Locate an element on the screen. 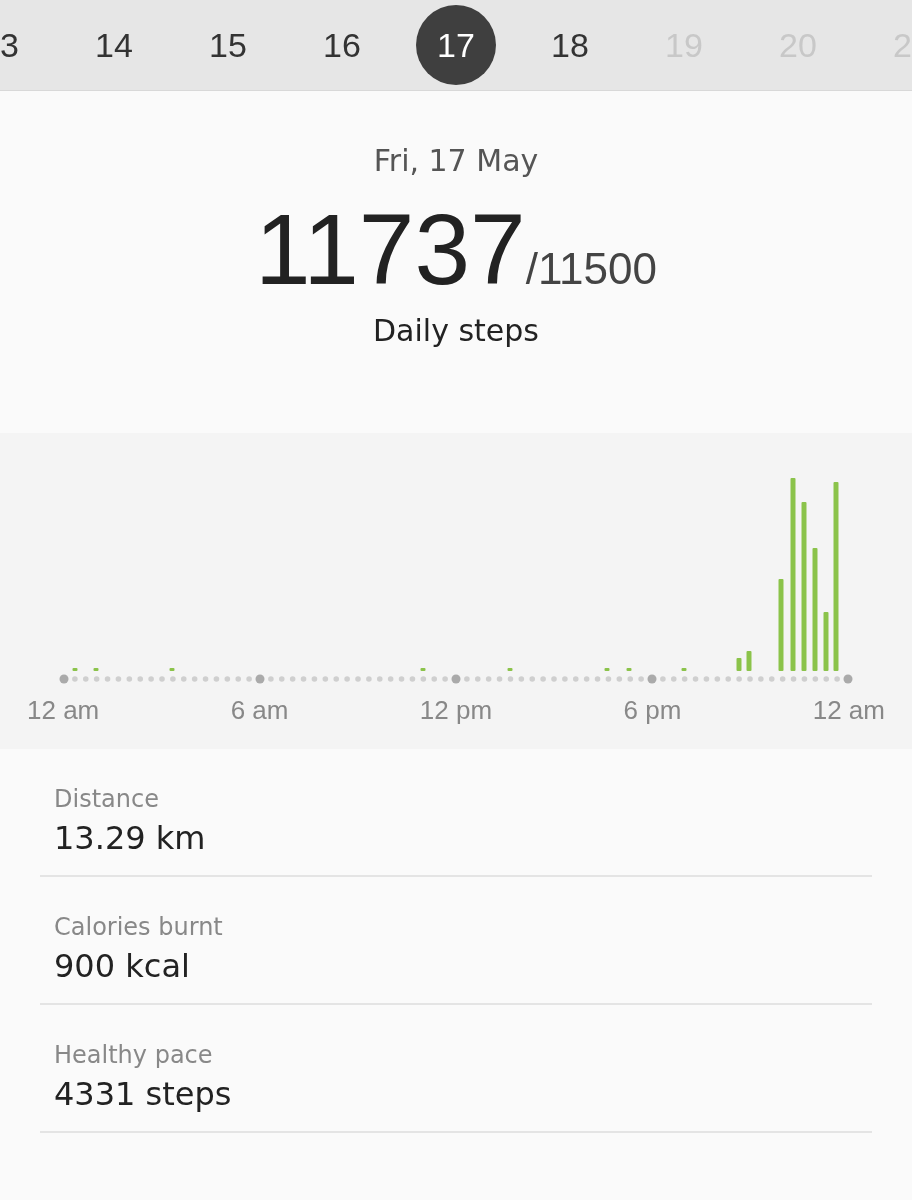 This screenshot has width=912, height=1200. axis-label: 6 am is located at coordinates (259, 710).